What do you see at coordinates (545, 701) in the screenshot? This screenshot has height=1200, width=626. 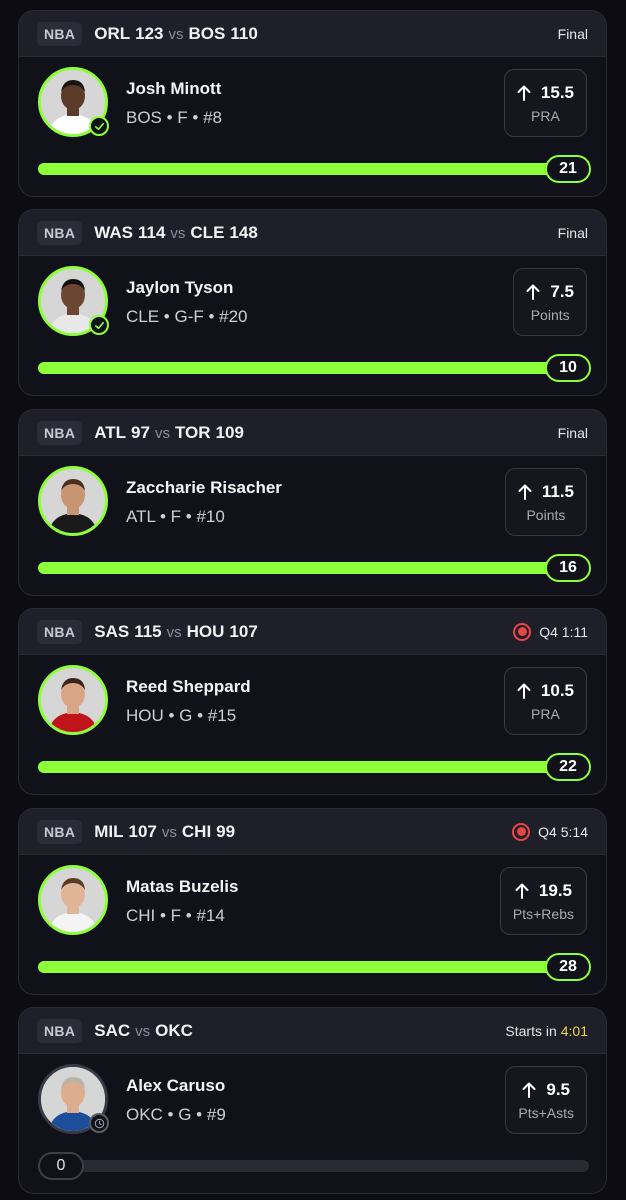 I see `prop-line-box: 10.5 PRA` at bounding box center [545, 701].